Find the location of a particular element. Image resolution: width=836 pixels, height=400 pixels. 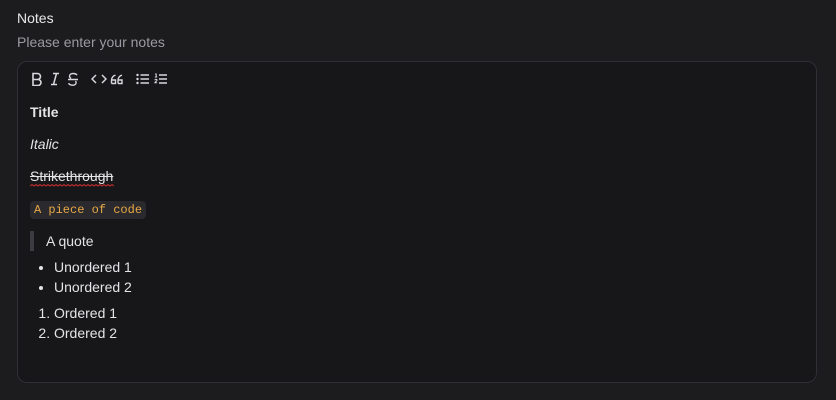

content-code: A piece of code is located at coordinates (88, 210).